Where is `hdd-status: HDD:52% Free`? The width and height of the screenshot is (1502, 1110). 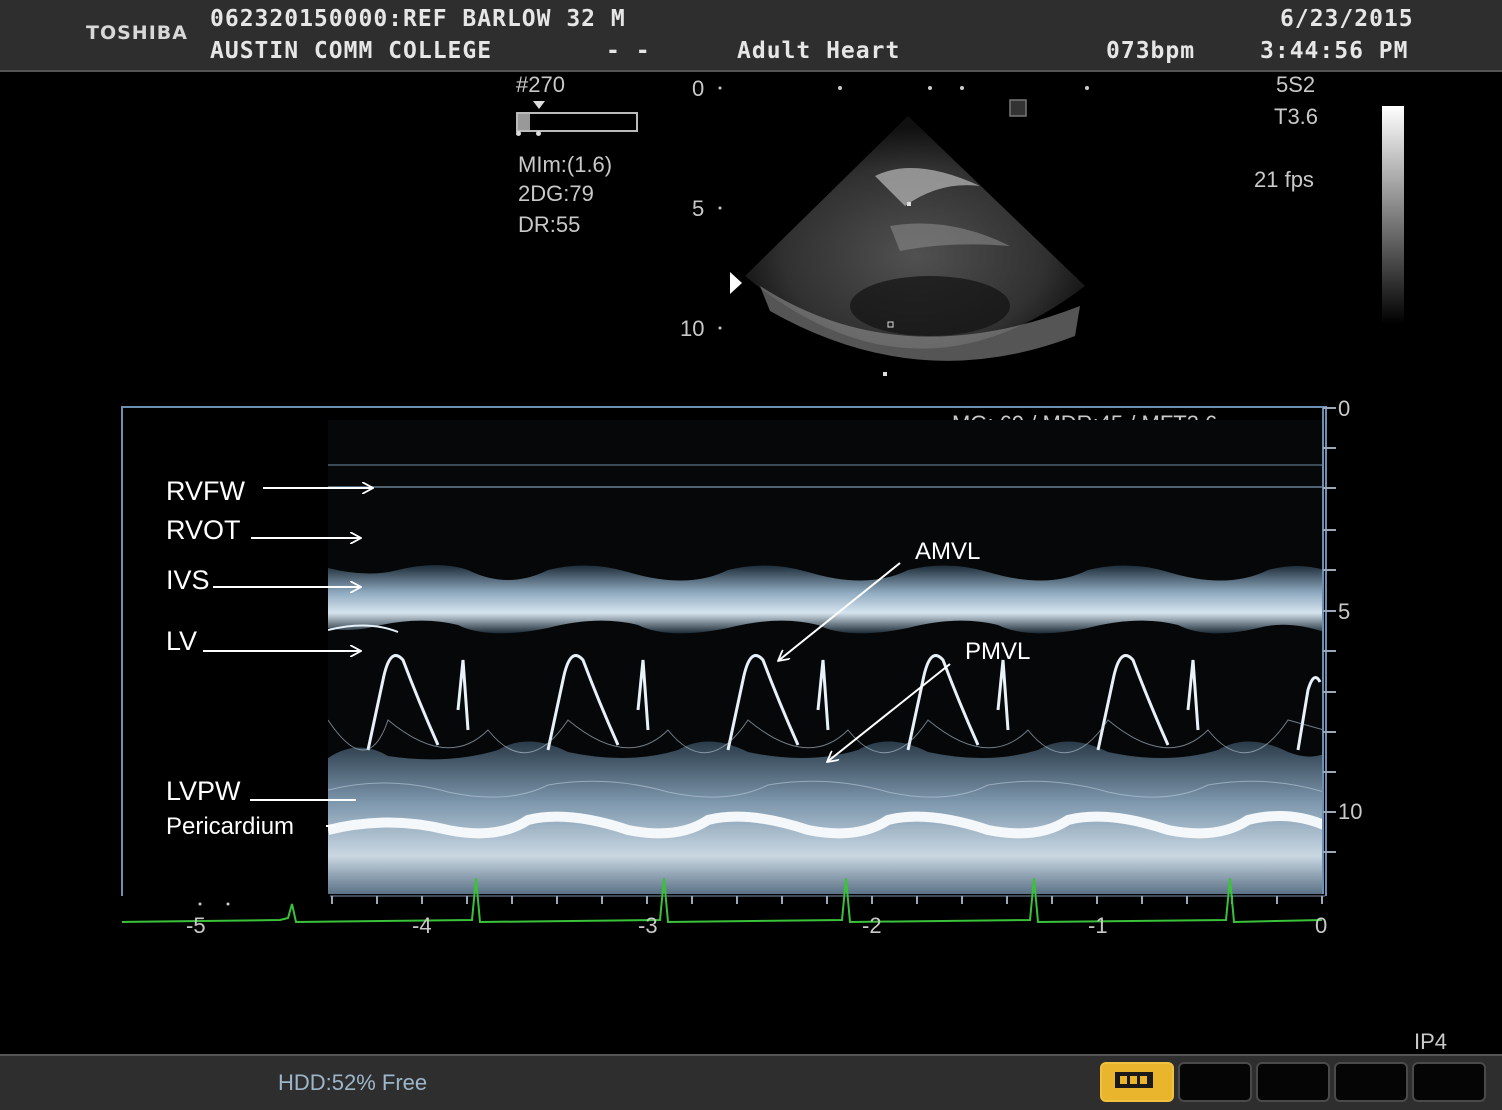 hdd-status: HDD:52% Free is located at coordinates (353, 1082).